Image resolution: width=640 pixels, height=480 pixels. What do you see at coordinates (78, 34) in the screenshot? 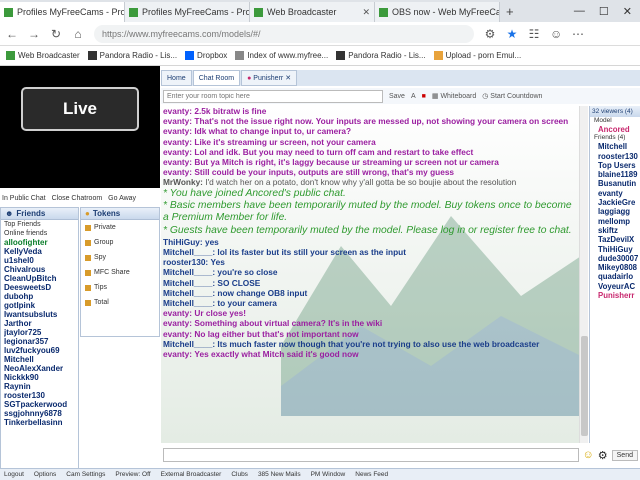
I see `home-icon: ⌂` at bounding box center [78, 34].